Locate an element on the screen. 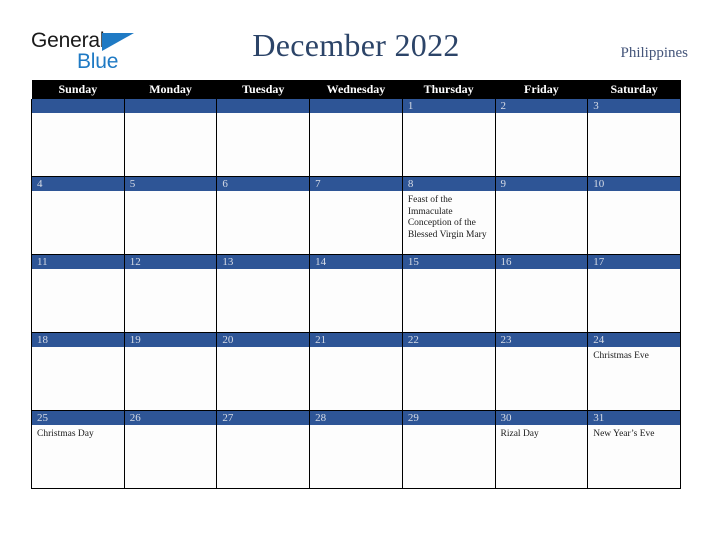  calendar-day-cell: 1 is located at coordinates (448, 138).